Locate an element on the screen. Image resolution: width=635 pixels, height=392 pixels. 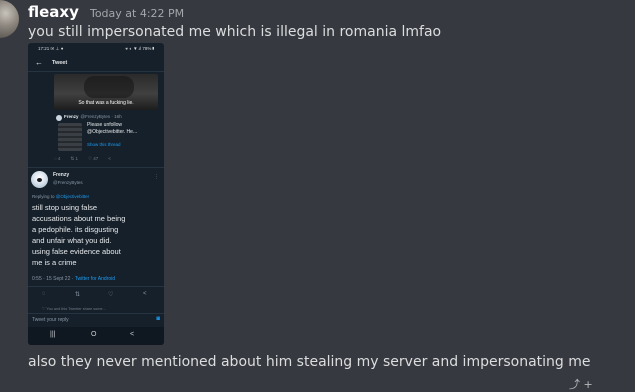
replying-prefix: Replying to is located at coordinates (44, 196).